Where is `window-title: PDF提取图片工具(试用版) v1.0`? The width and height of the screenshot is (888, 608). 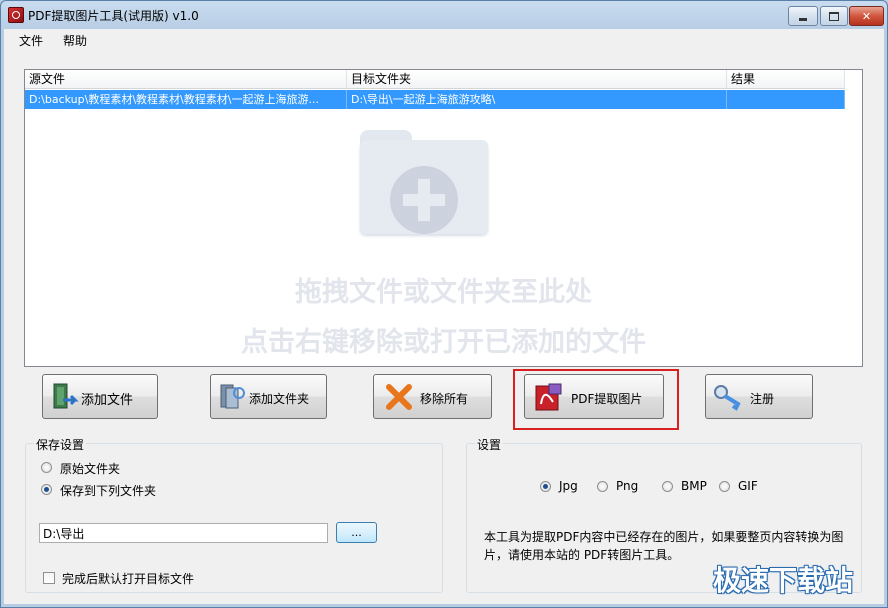
window-title: PDF提取图片工具(试用版) v1.0 is located at coordinates (113, 16).